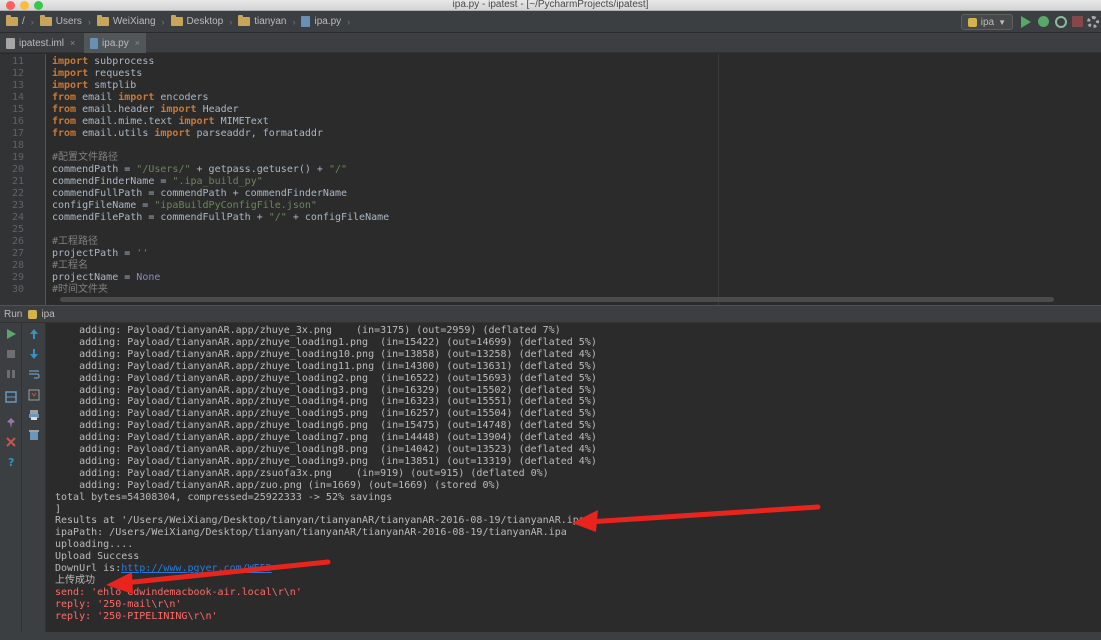  I want to click on download-url-link: http://www.pgyer.com/WE5D, so click(196, 568).